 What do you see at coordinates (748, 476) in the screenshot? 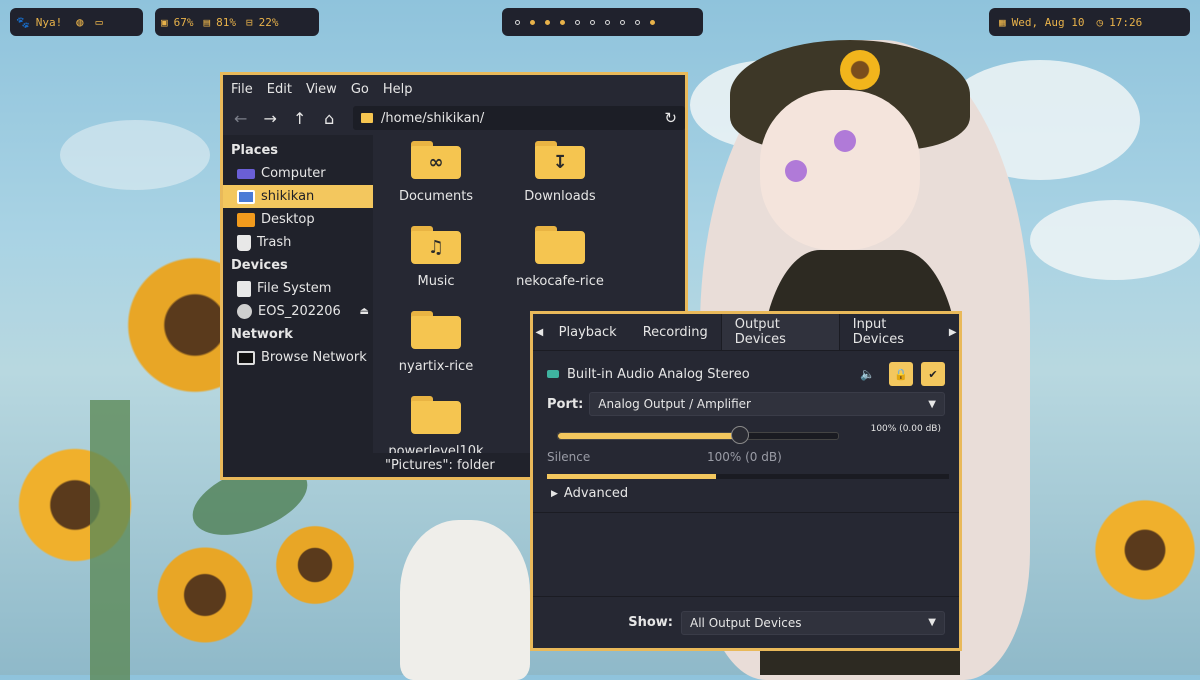
I see `peak-meter` at bounding box center [748, 476].